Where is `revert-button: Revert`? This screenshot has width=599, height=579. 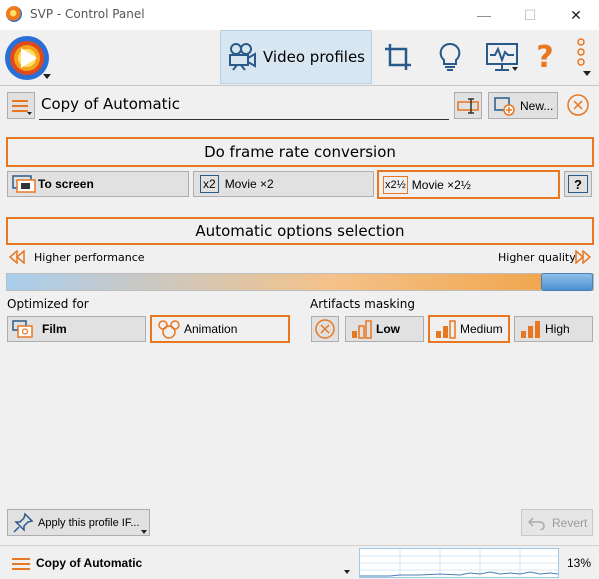
revert-button: Revert is located at coordinates (557, 522).